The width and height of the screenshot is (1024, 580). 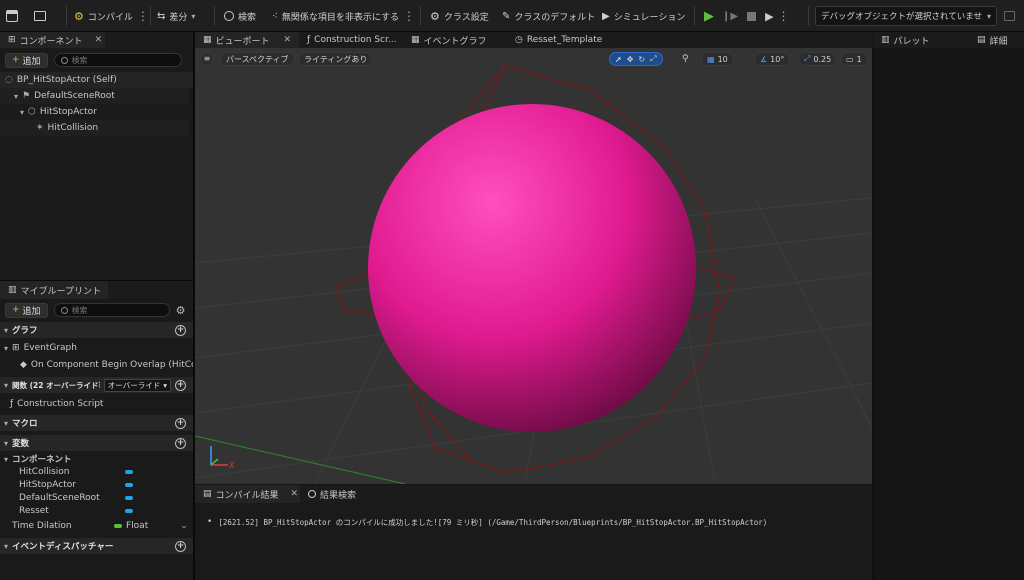 What do you see at coordinates (96, 526) in the screenshot?
I see `time-dilation-variable: Time Dilation Float ⌄` at bounding box center [96, 526].